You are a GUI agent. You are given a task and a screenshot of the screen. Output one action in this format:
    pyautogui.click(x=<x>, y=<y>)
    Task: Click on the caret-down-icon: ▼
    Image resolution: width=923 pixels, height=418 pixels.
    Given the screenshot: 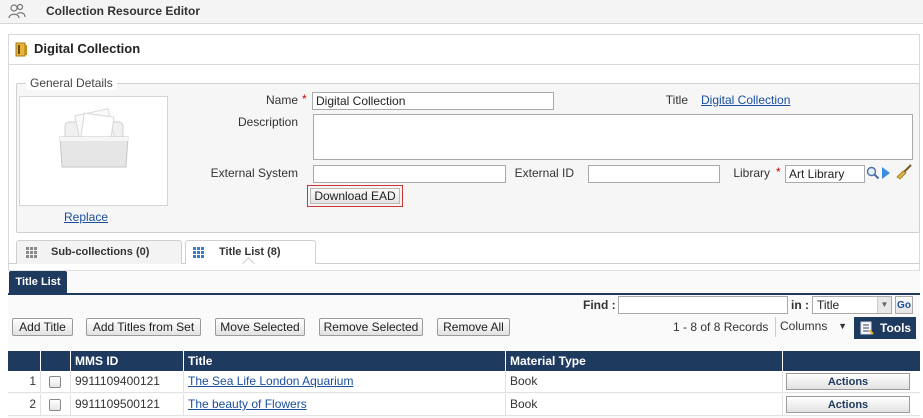 What is the action you would take?
    pyautogui.click(x=842, y=326)
    